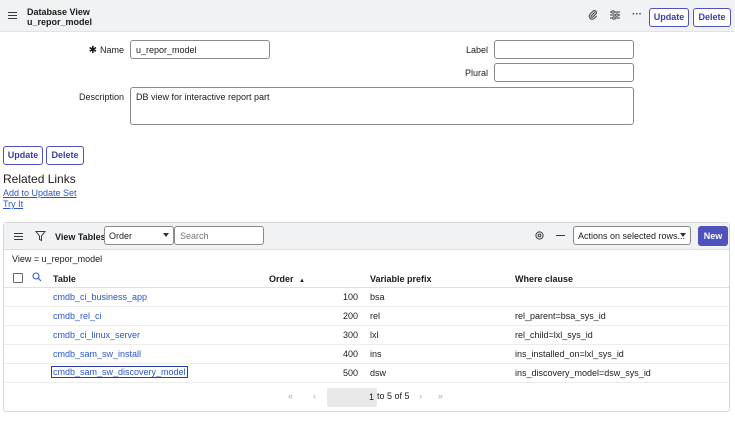 This screenshot has width=735, height=434. Describe the element at coordinates (569, 354) in the screenshot. I see `where-cell: ins_installed_on=lxl_sys_id` at that location.